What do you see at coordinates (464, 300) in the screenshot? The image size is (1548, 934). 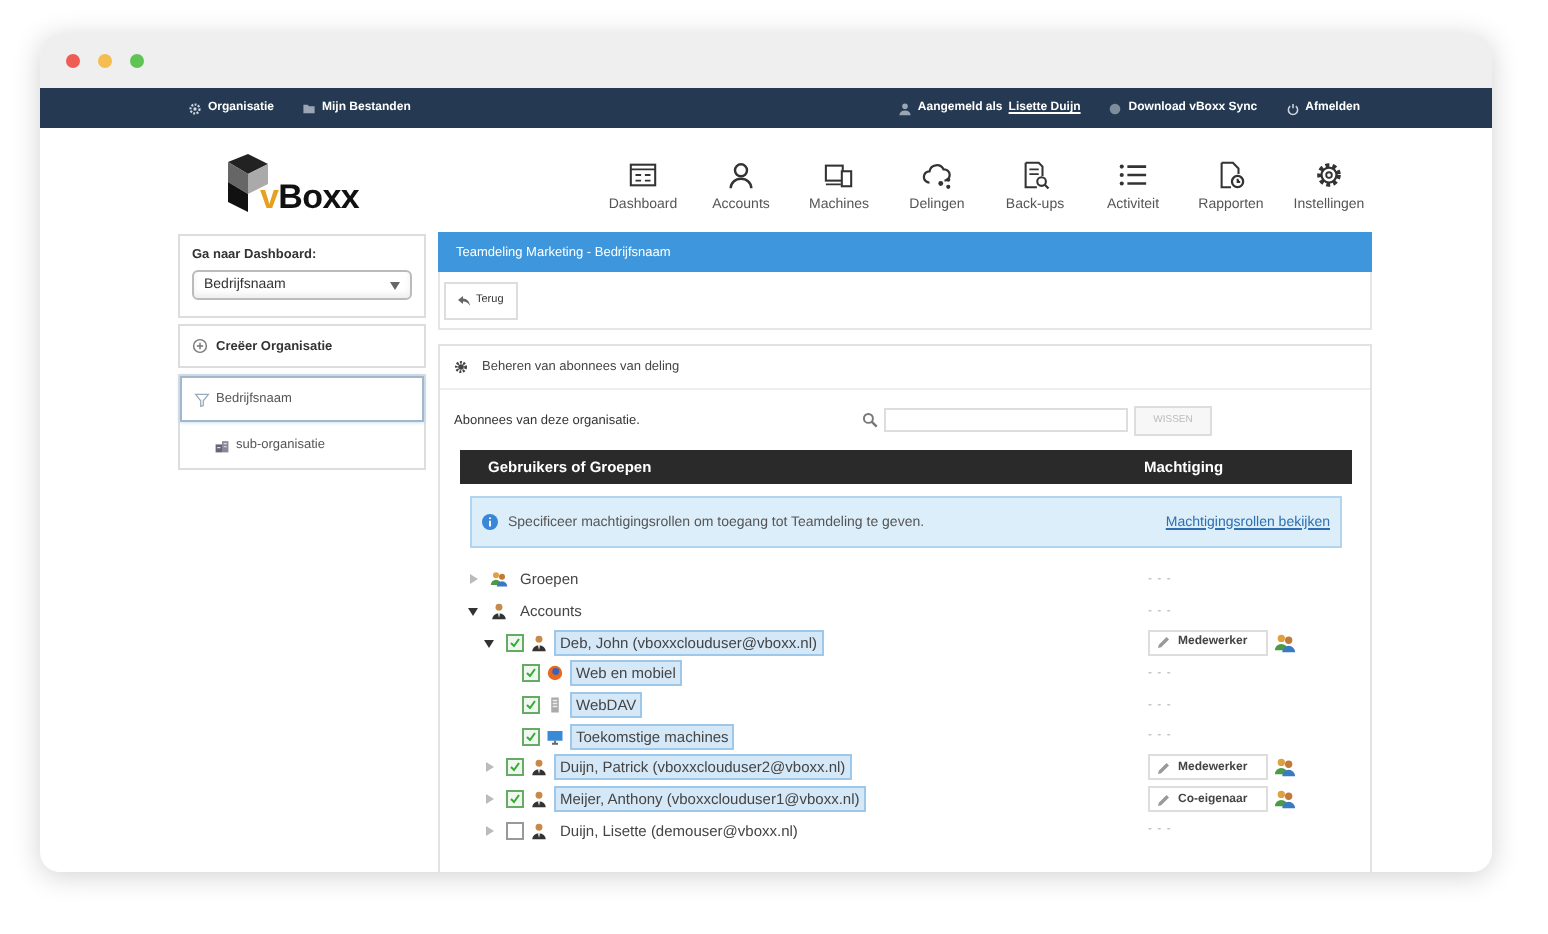 I see `reply-arrow-icon` at bounding box center [464, 300].